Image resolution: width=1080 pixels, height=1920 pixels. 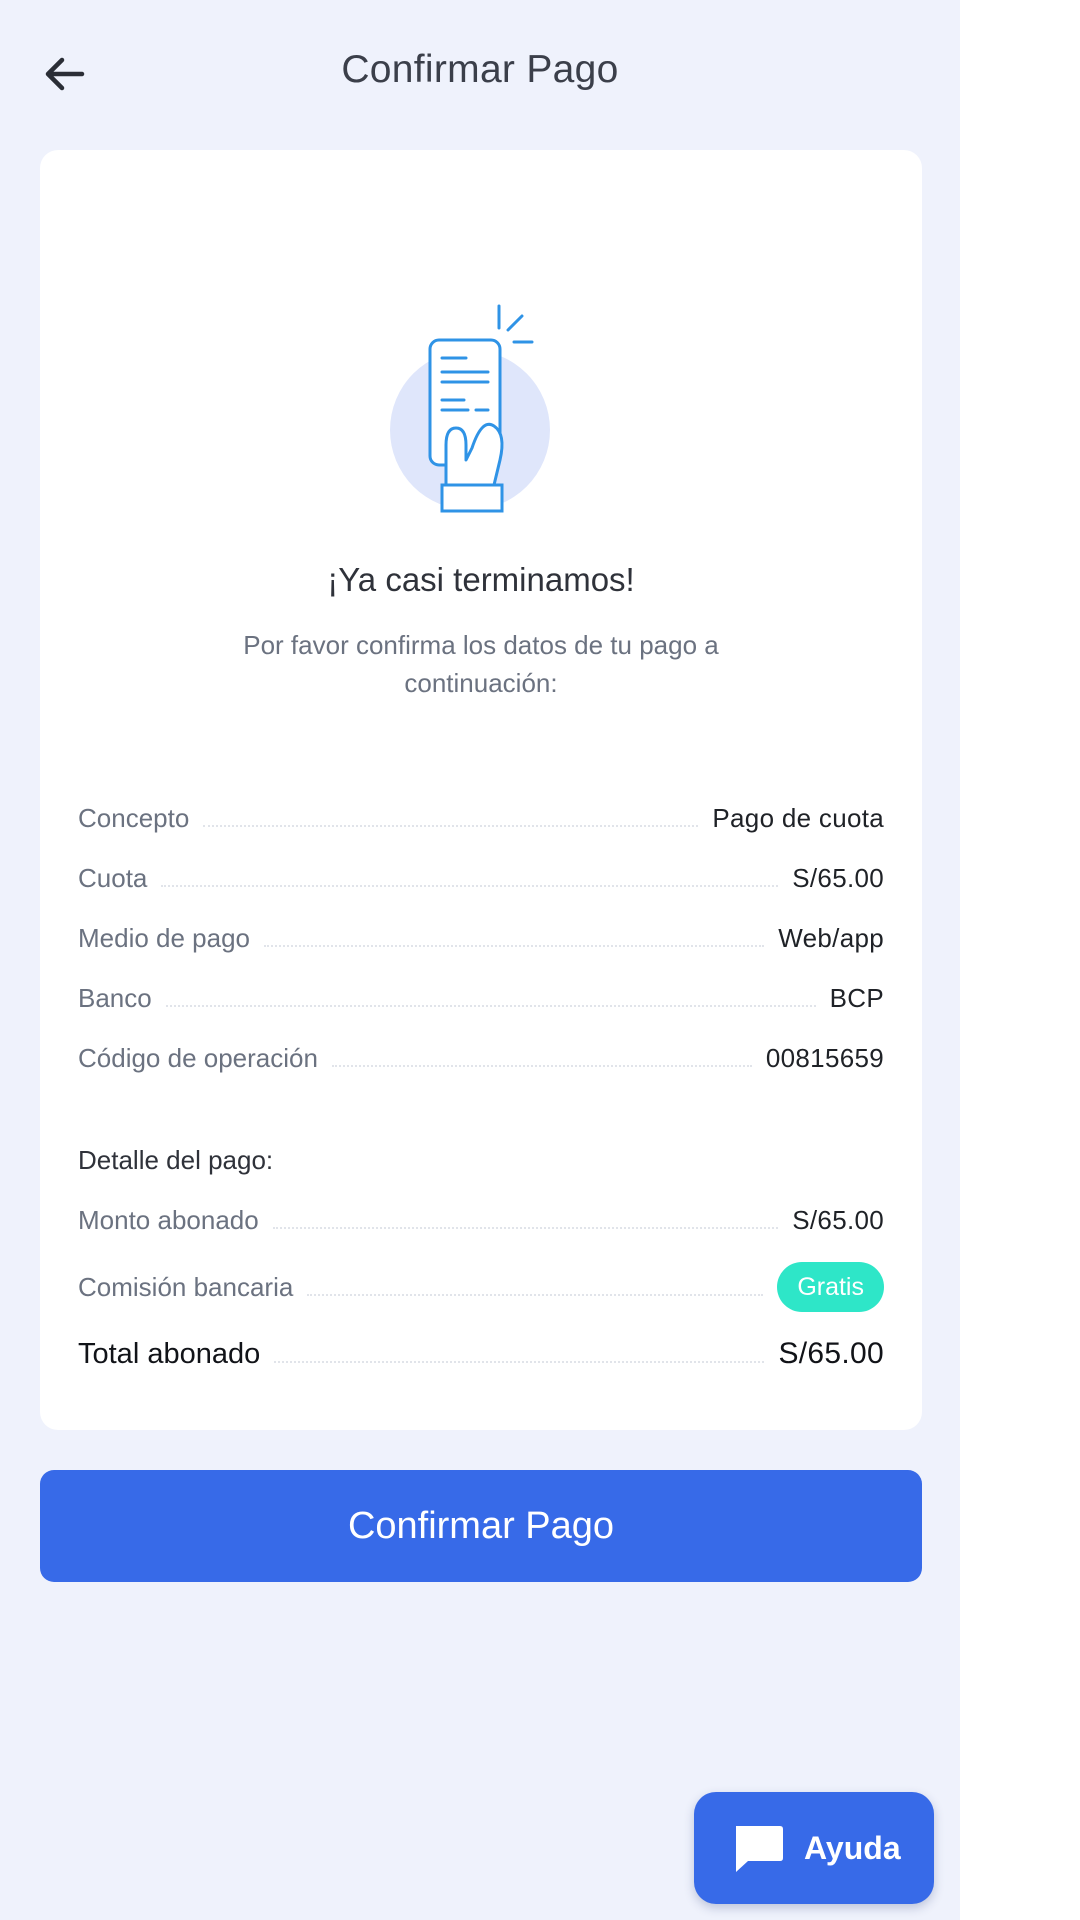 I want to click on detail-row-concepto: Concepto Pago de cuota, so click(x=481, y=818).